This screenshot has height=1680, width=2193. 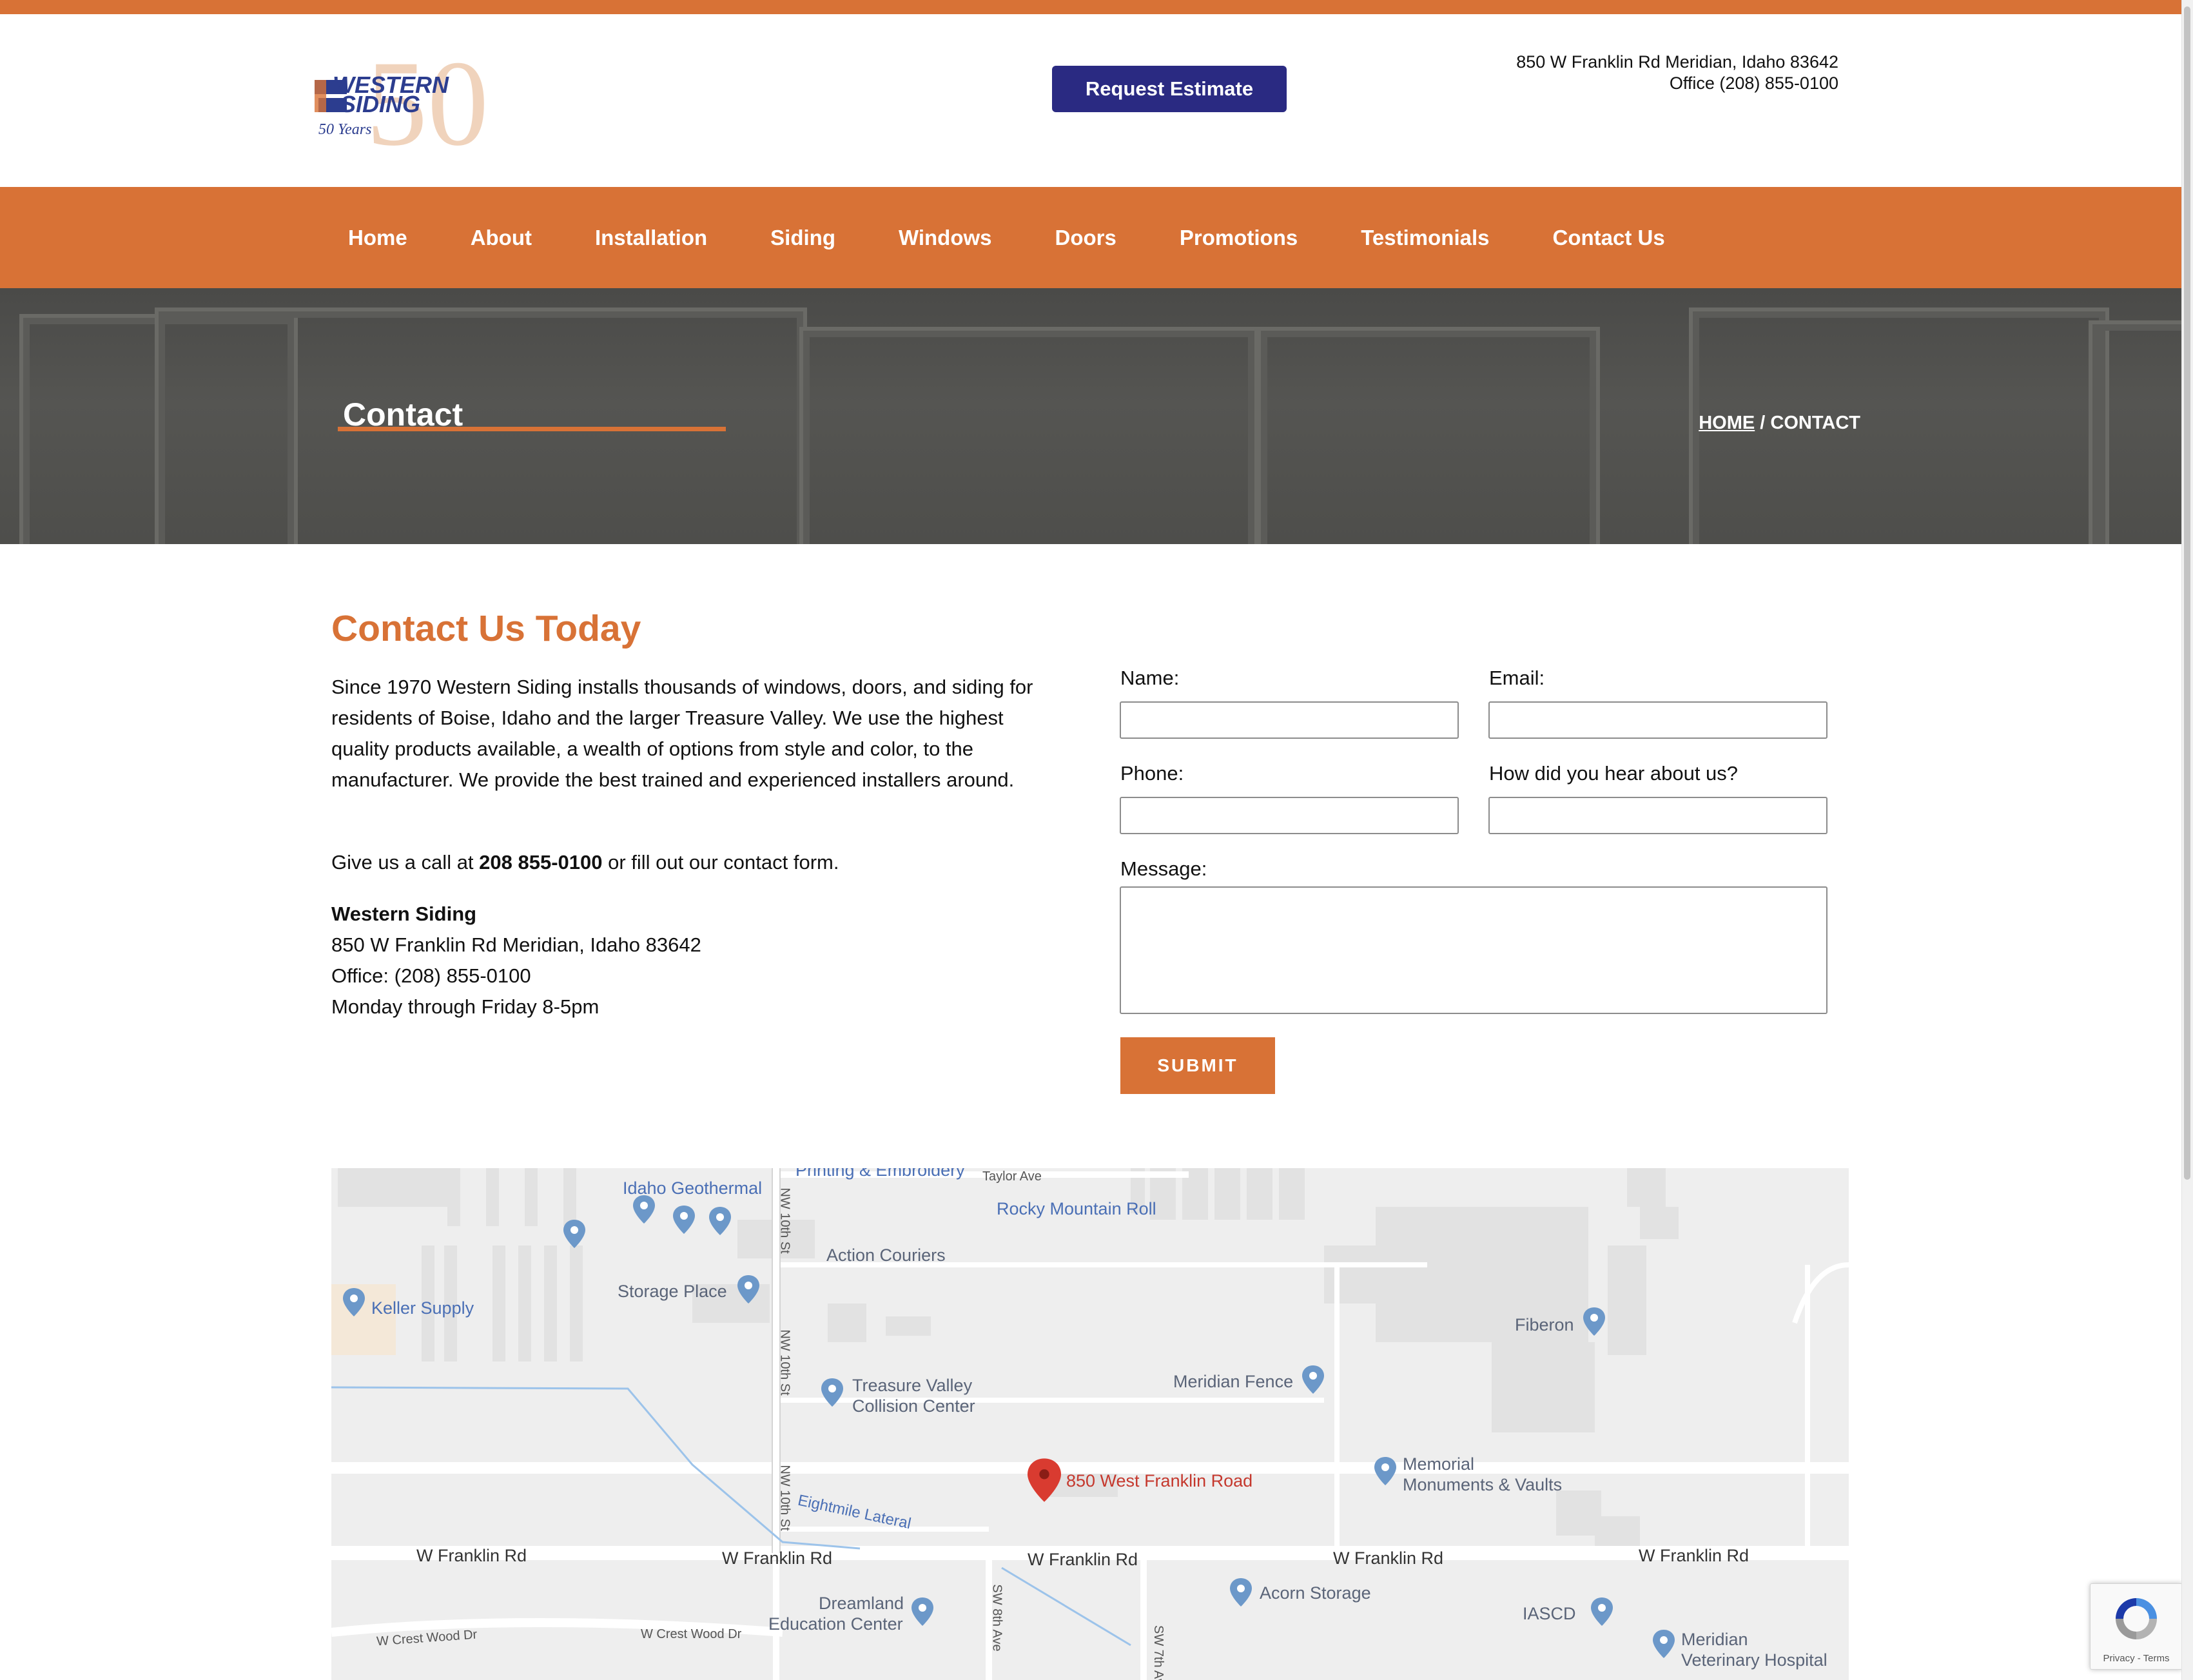 What do you see at coordinates (422, 1308) in the screenshot?
I see `map-label-keller-supply: Keller Supply` at bounding box center [422, 1308].